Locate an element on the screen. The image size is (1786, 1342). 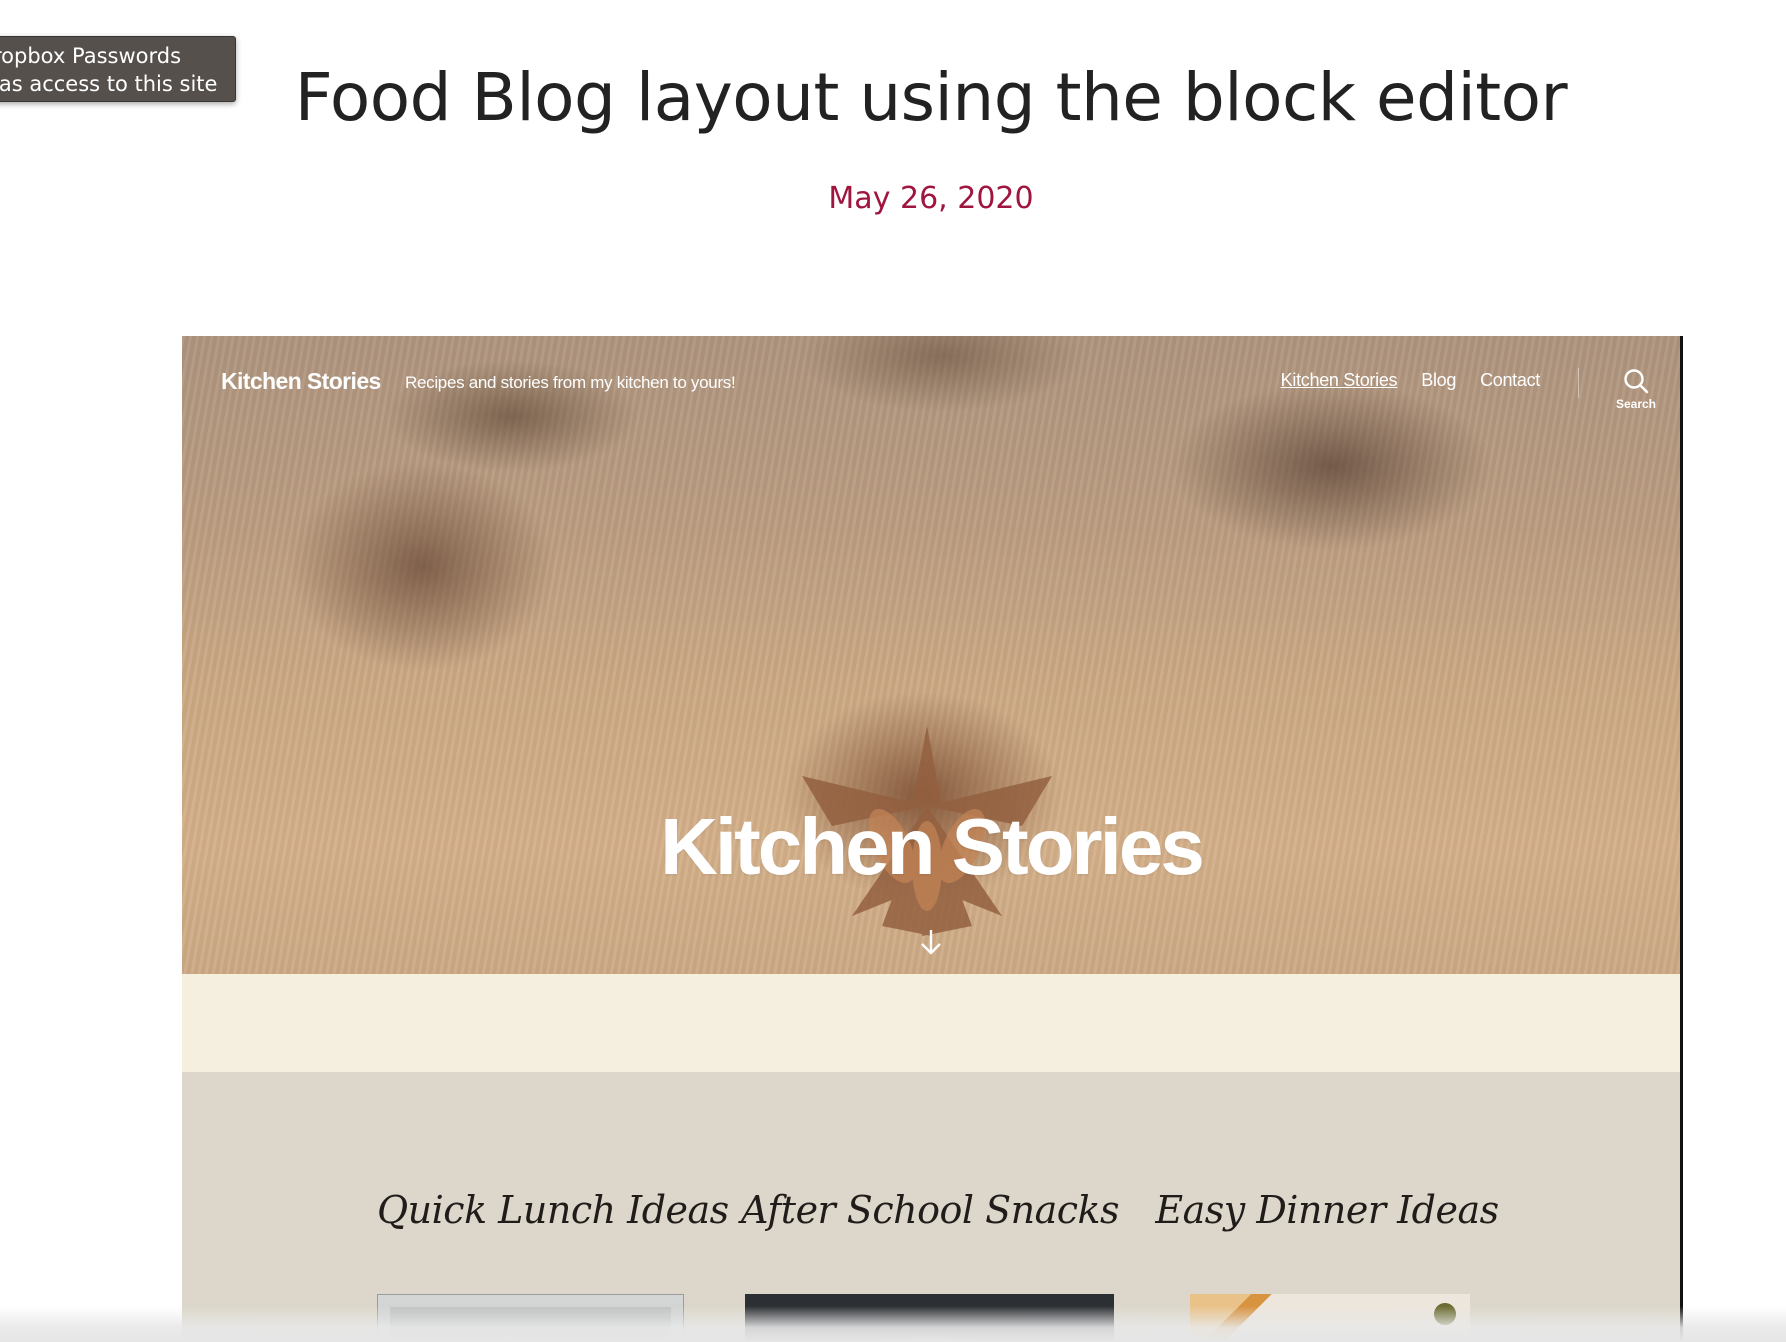
search-icon is located at coordinates (1636, 381).